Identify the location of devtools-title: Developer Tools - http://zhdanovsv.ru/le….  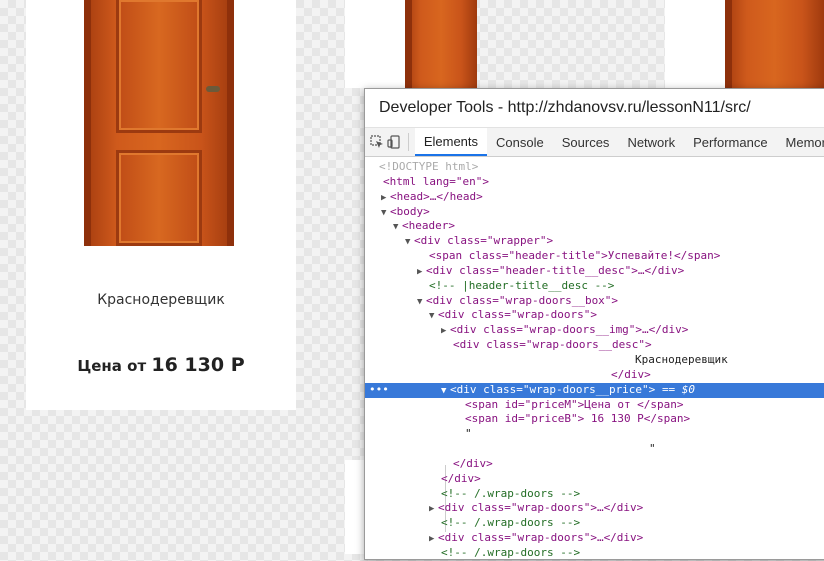
(594, 108).